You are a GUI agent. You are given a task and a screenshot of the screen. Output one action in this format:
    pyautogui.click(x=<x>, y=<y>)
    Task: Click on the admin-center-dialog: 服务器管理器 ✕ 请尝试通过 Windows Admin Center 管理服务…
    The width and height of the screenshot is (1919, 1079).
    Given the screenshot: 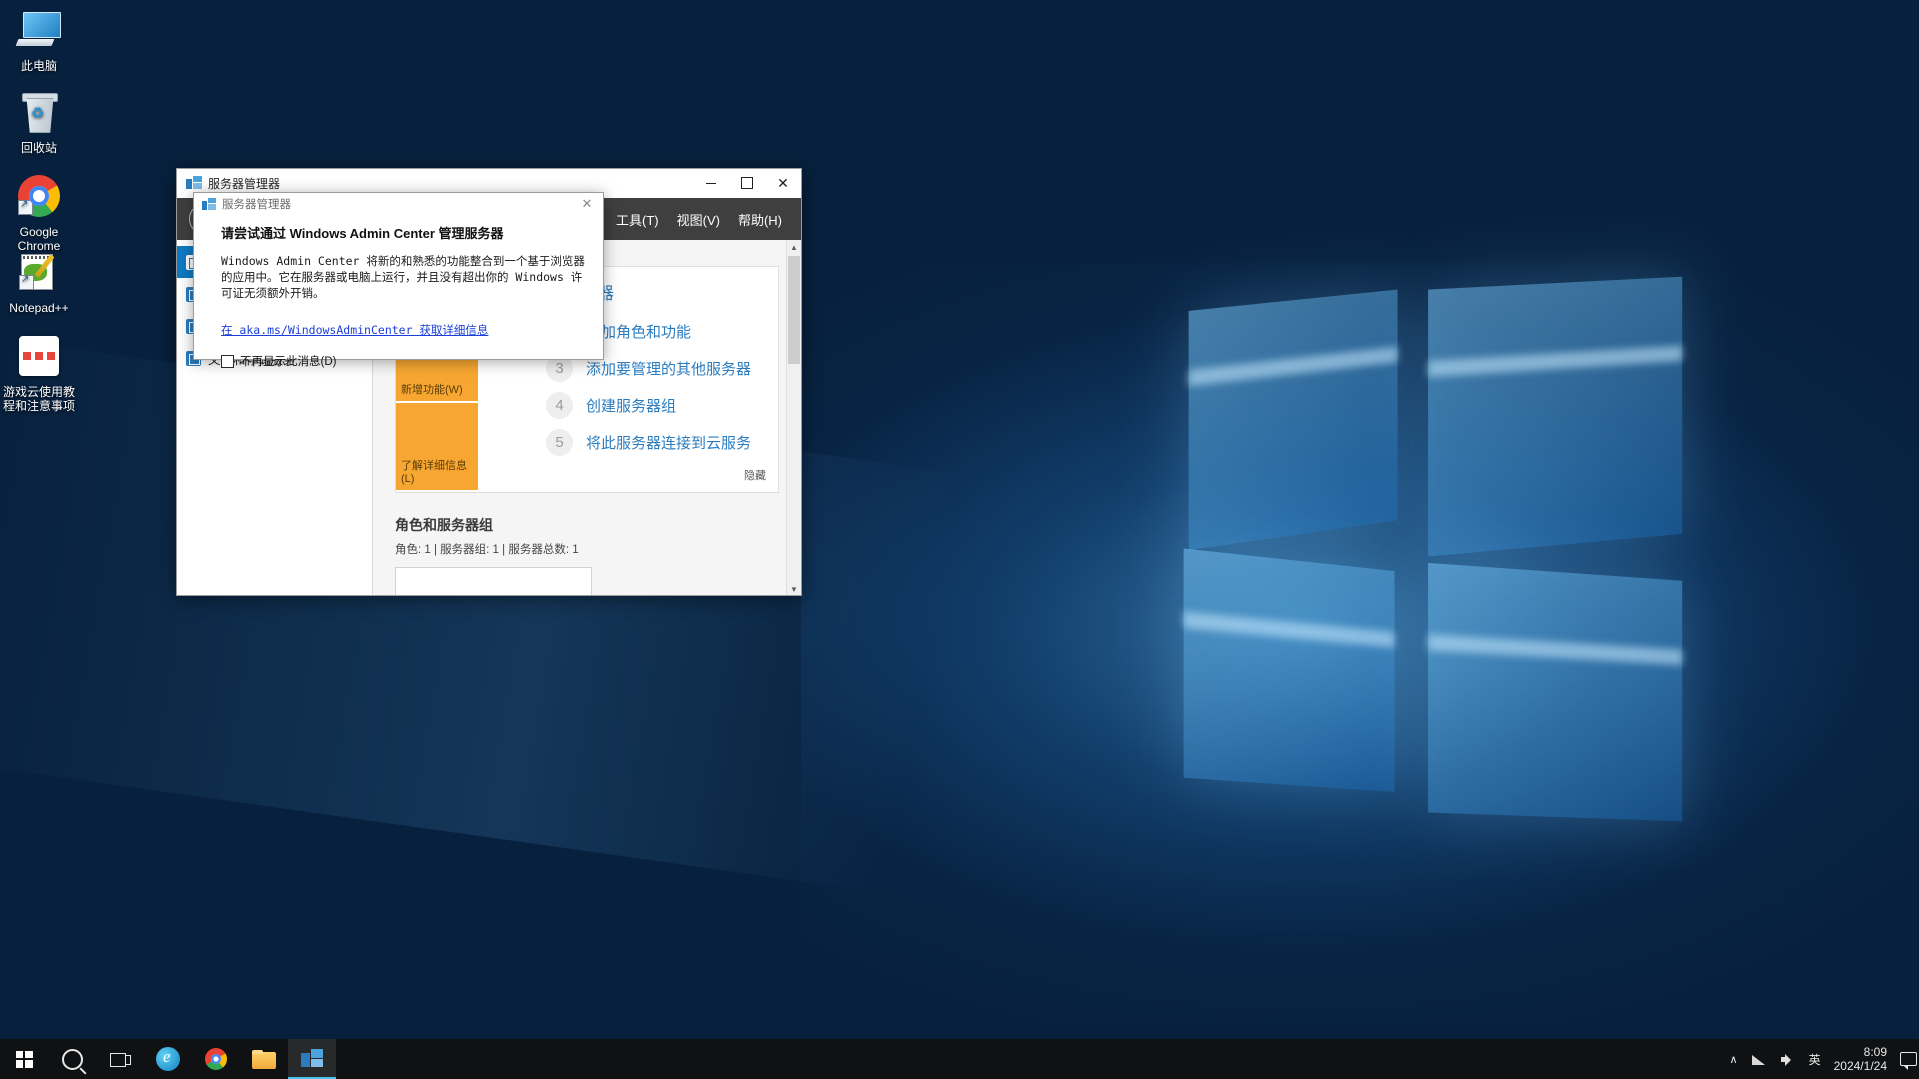 What is the action you would take?
    pyautogui.click(x=398, y=280)
    